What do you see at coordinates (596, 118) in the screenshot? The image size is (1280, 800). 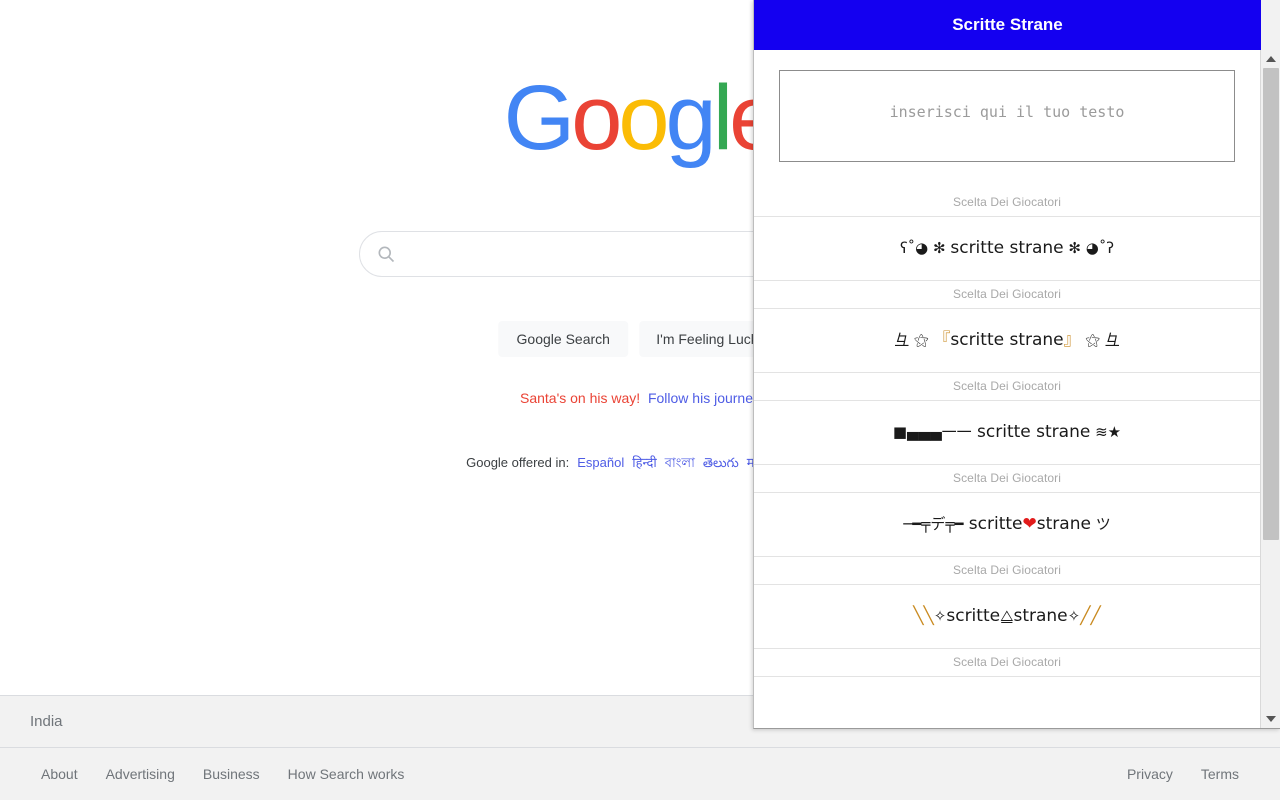 I see `google-logo-letter-1: o` at bounding box center [596, 118].